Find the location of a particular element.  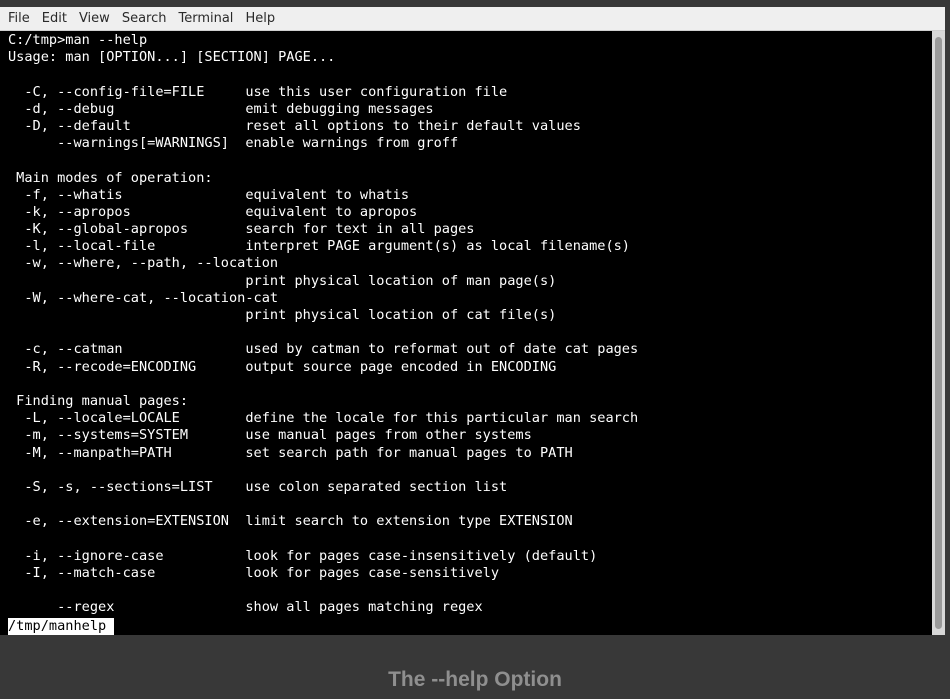

menu-edit: Edit is located at coordinates (54, 19).